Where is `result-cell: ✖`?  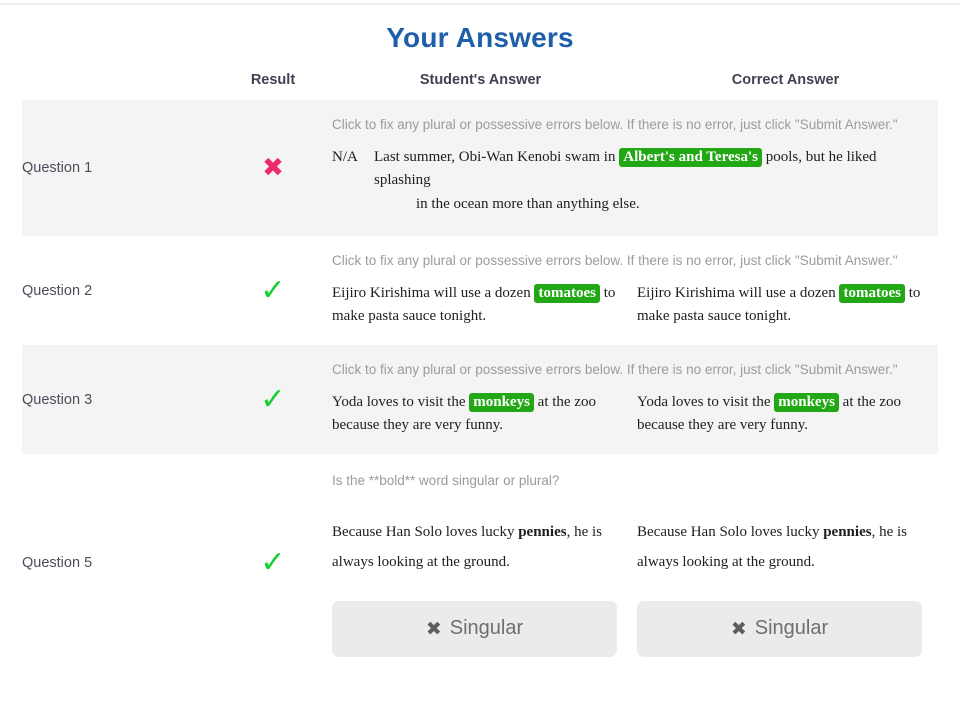
result-cell: ✖ is located at coordinates (273, 168).